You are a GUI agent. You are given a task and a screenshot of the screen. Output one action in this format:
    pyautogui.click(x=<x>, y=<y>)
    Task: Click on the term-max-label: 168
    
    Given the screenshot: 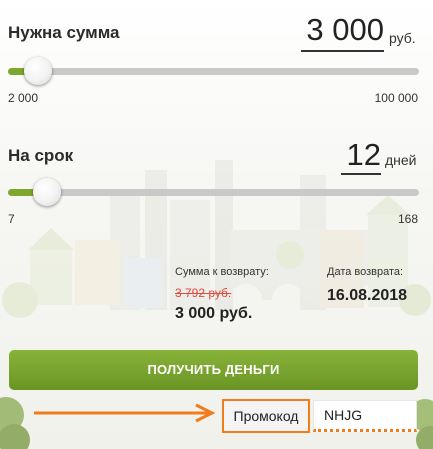 What is the action you would take?
    pyautogui.click(x=407, y=219)
    